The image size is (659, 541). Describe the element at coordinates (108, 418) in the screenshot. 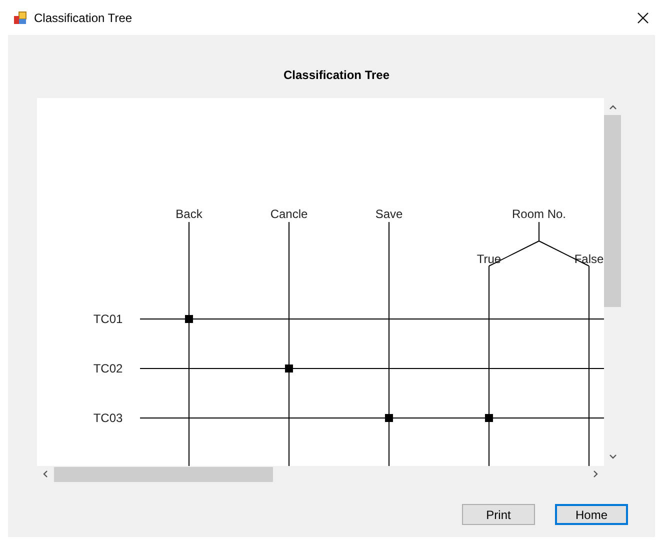

I see `test-case-label: TC03` at that location.